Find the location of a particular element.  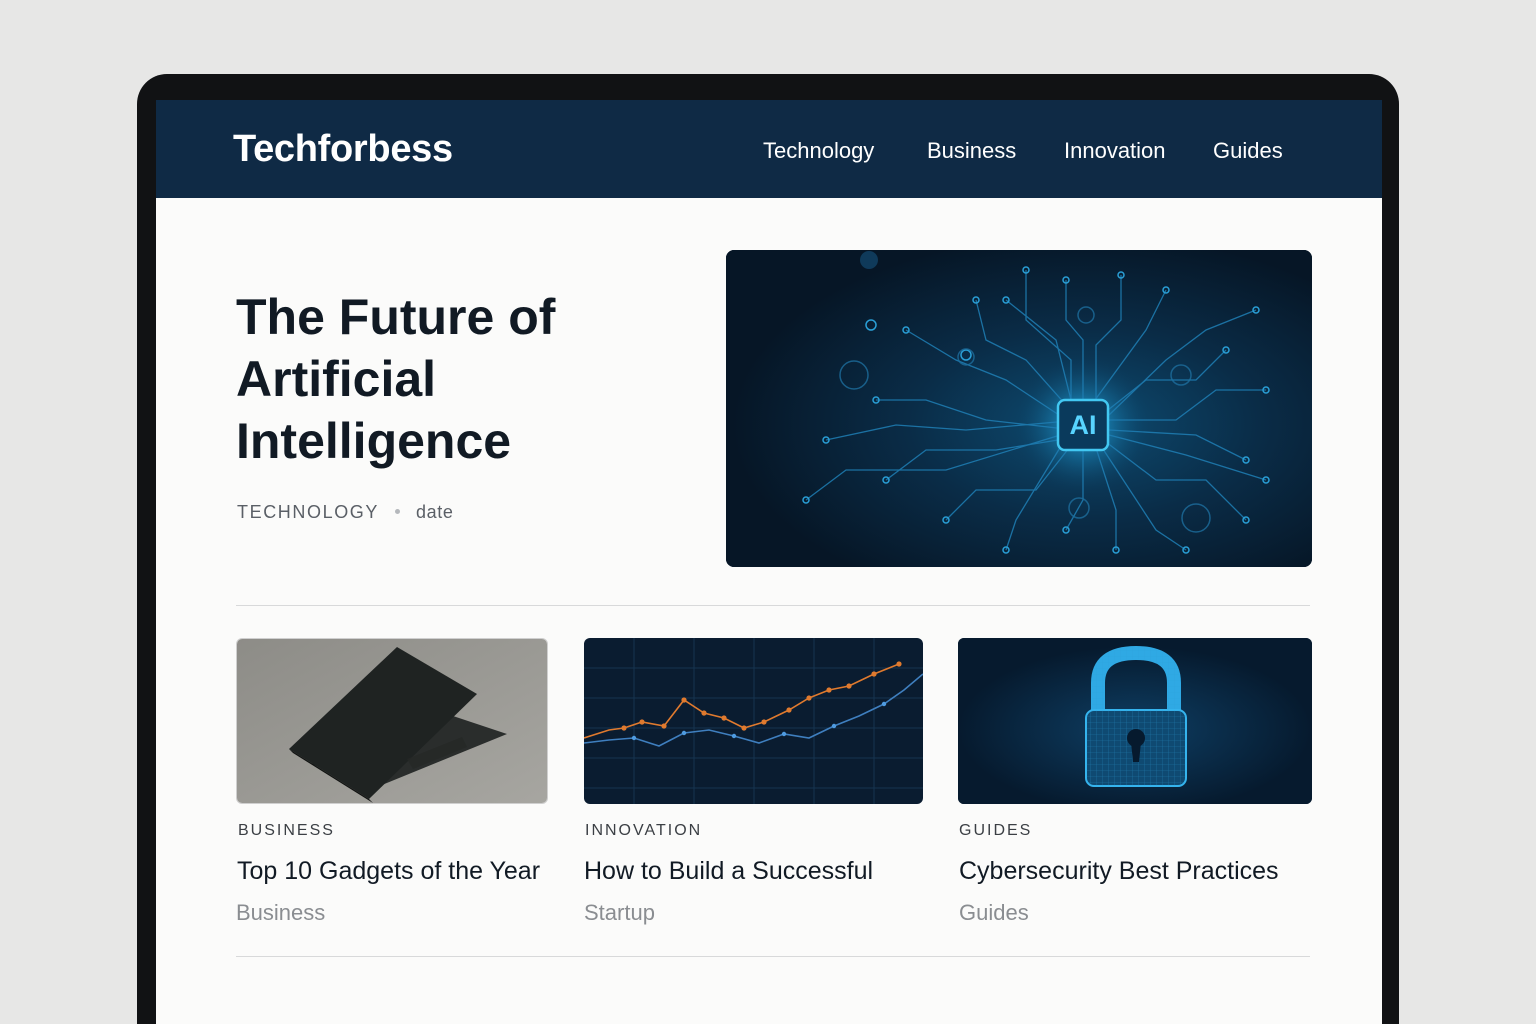

card-subtitle: Guides is located at coordinates (994, 912).